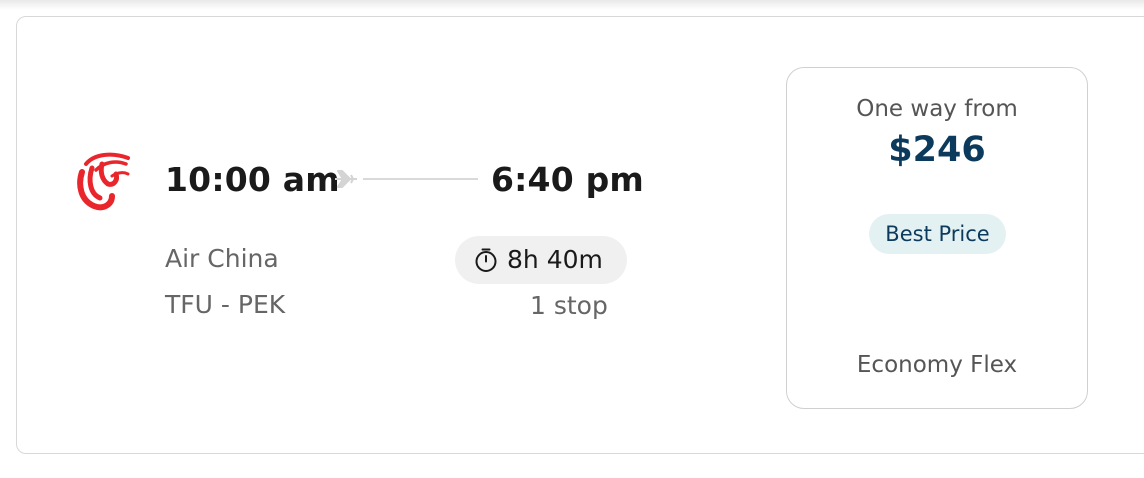 The image size is (1144, 478). What do you see at coordinates (252, 179) in the screenshot?
I see `departure-time: 10:00 am` at bounding box center [252, 179].